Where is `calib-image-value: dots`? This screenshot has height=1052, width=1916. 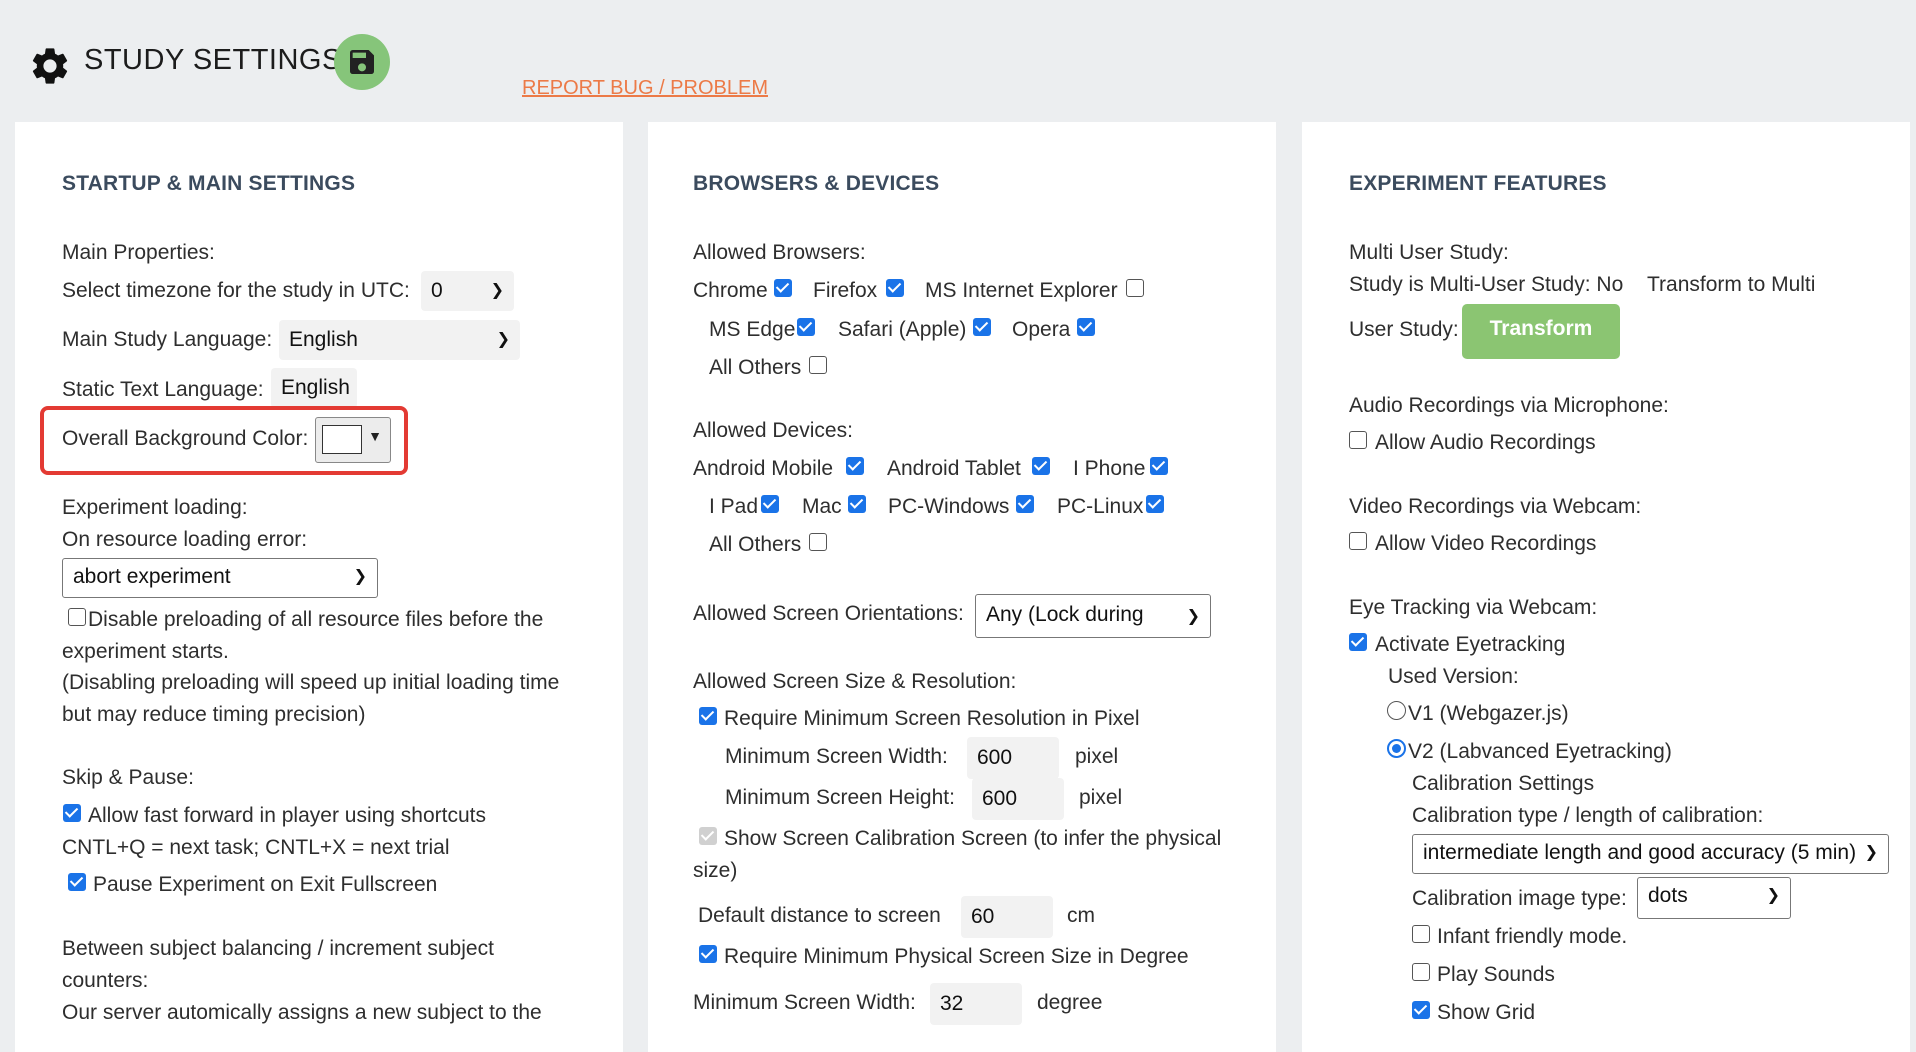
calib-image-value: dots is located at coordinates (1668, 895).